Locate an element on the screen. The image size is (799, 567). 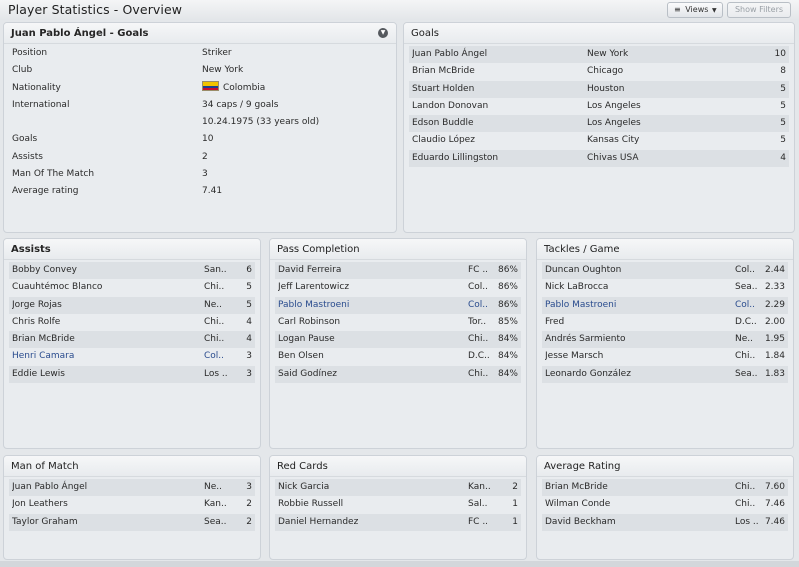
table-row: Taylor Graham Sea.. 2 is located at coordinates (132, 522).